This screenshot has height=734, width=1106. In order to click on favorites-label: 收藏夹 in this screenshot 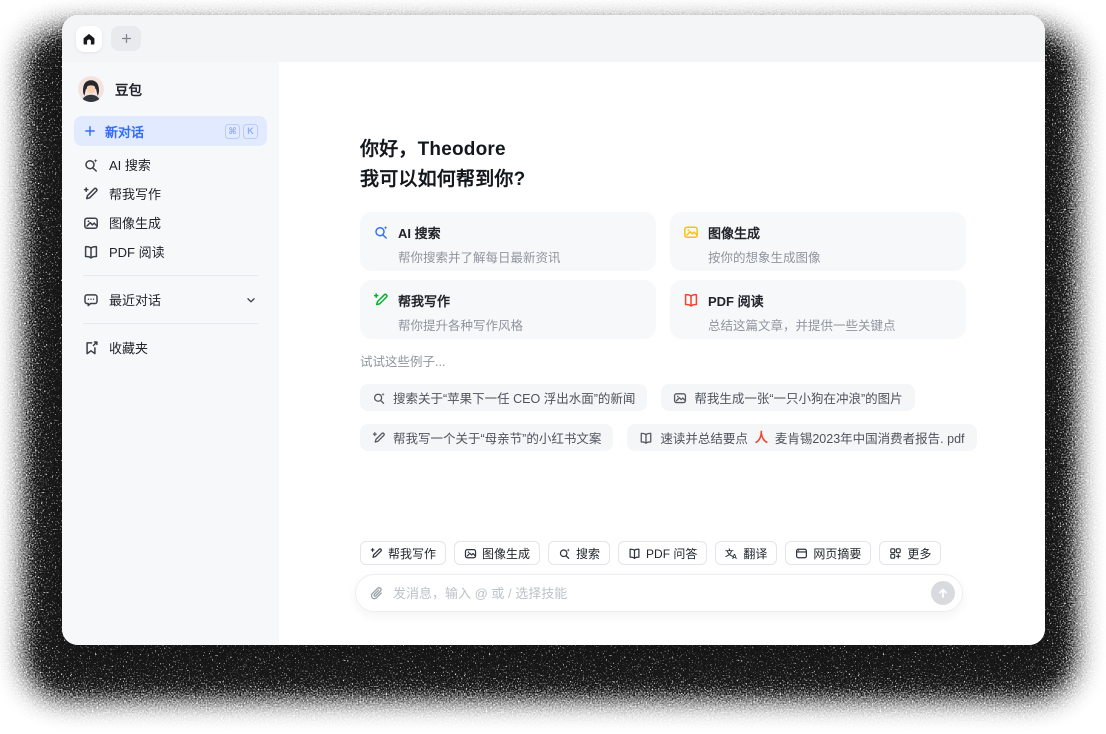, I will do `click(129, 348)`.